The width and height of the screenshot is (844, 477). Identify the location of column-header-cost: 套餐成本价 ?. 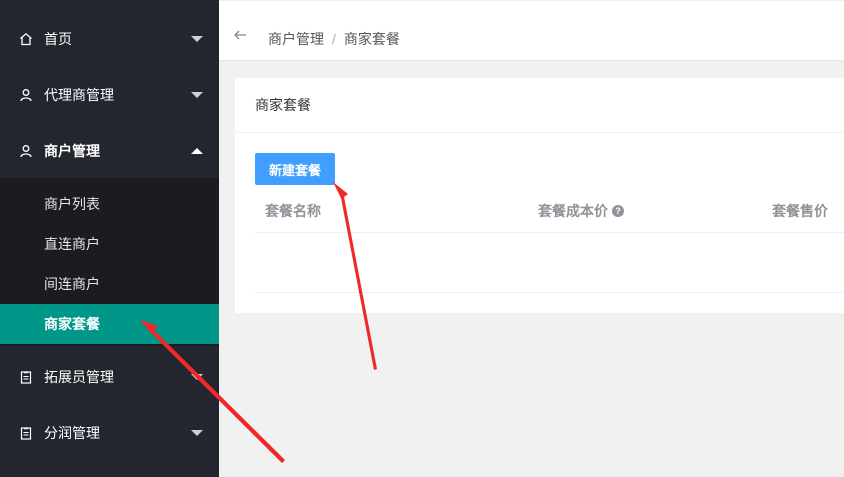
(581, 211).